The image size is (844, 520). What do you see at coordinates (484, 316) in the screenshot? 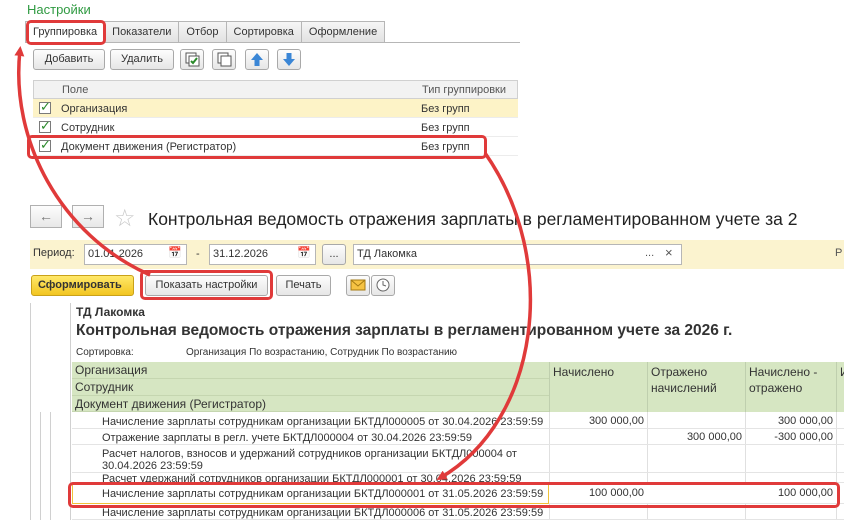
I see `arrow-to-report-row` at bounding box center [484, 316].